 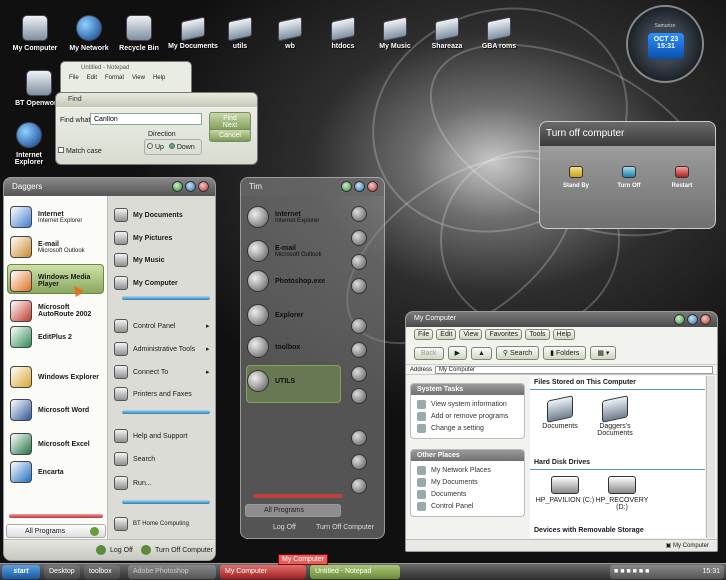 What do you see at coordinates (499, 32) in the screenshot?
I see `desktop-icon-gba-roms: GBA roms` at bounding box center [499, 32].